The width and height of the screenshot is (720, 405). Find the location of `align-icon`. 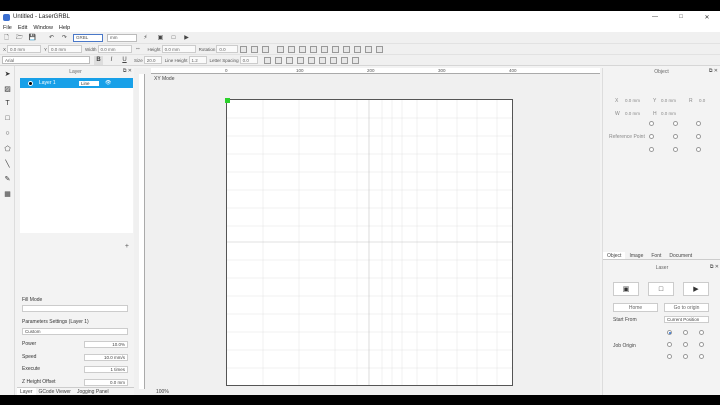

align-icon is located at coordinates (244, 49).